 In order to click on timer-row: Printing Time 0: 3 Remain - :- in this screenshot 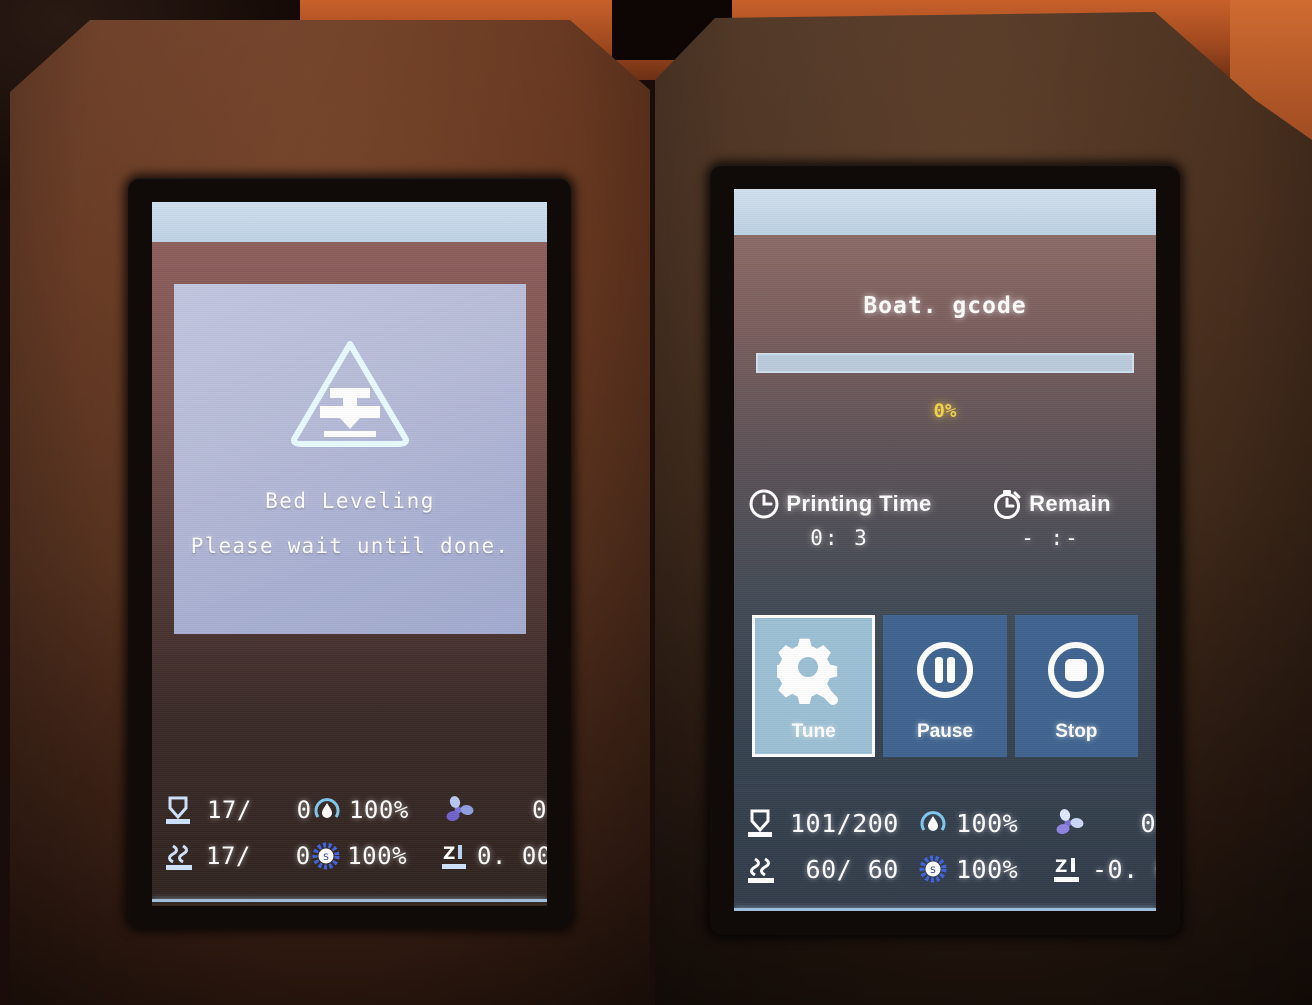, I will do `click(945, 518)`.